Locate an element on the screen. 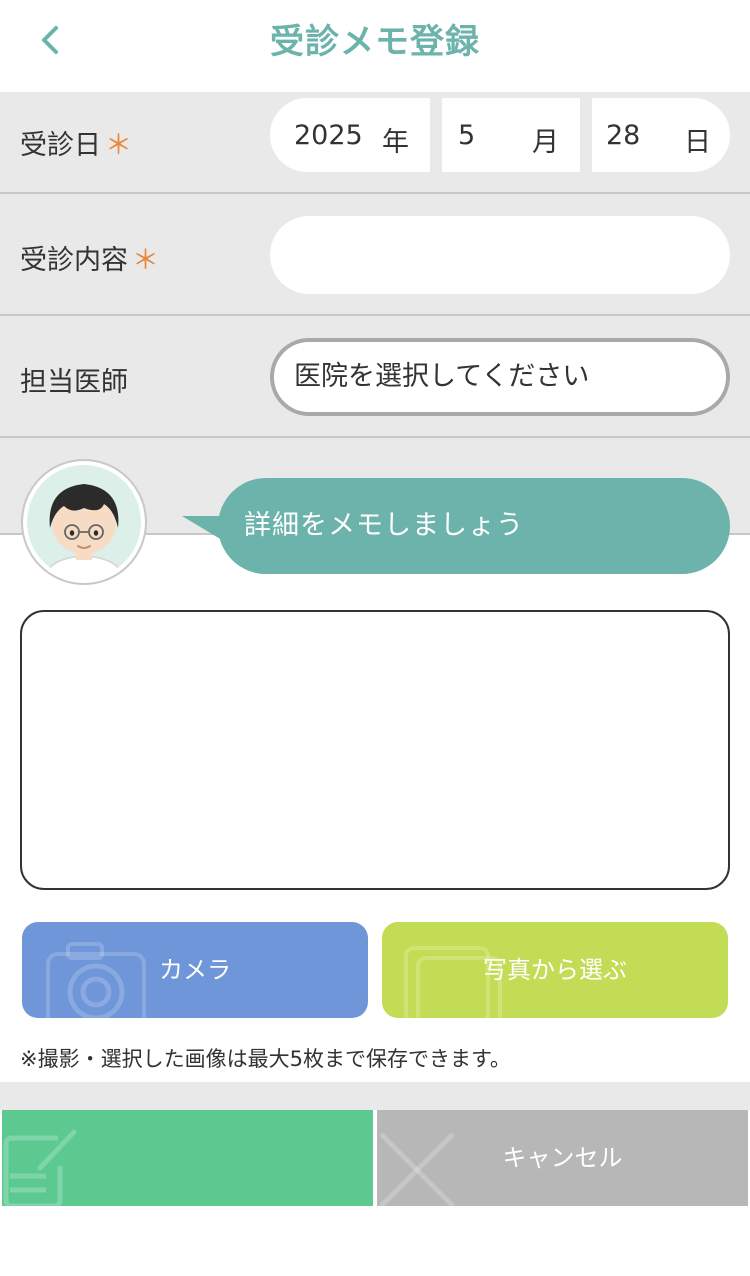 This screenshot has width=750, height=1276. speech-area: 詳細をメモしましょう is located at coordinates (375, 513).